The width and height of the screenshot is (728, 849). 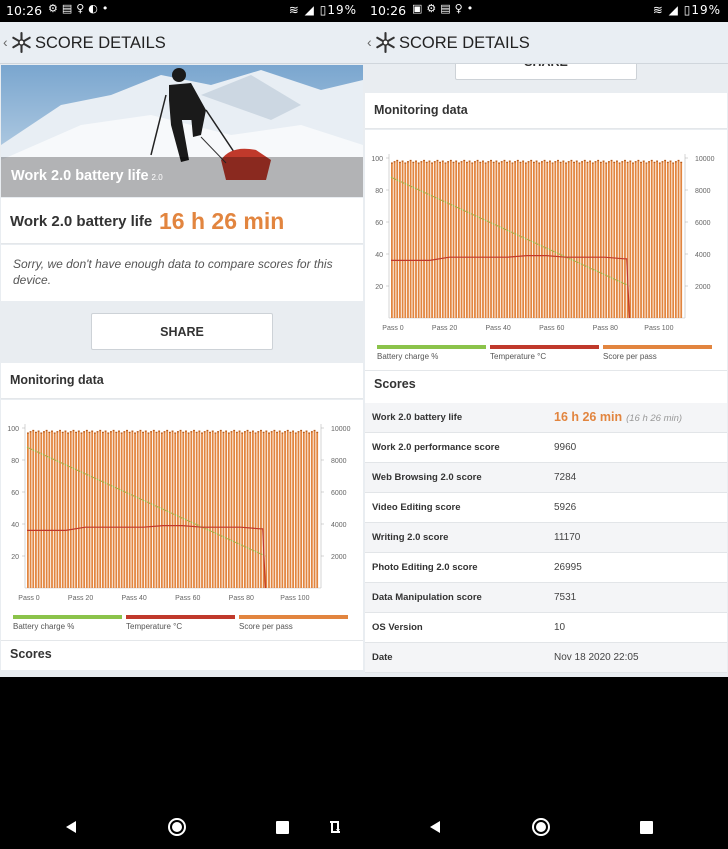 What do you see at coordinates (605, 328) in the screenshot?
I see `x-tick-label: Pass 80` at bounding box center [605, 328].